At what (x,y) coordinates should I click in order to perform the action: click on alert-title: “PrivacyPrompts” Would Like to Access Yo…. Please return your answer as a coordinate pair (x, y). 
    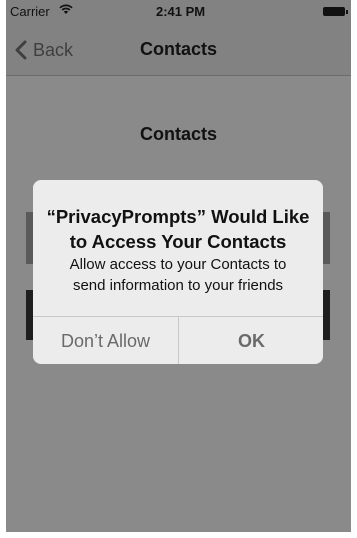
    Looking at the image, I should click on (178, 229).